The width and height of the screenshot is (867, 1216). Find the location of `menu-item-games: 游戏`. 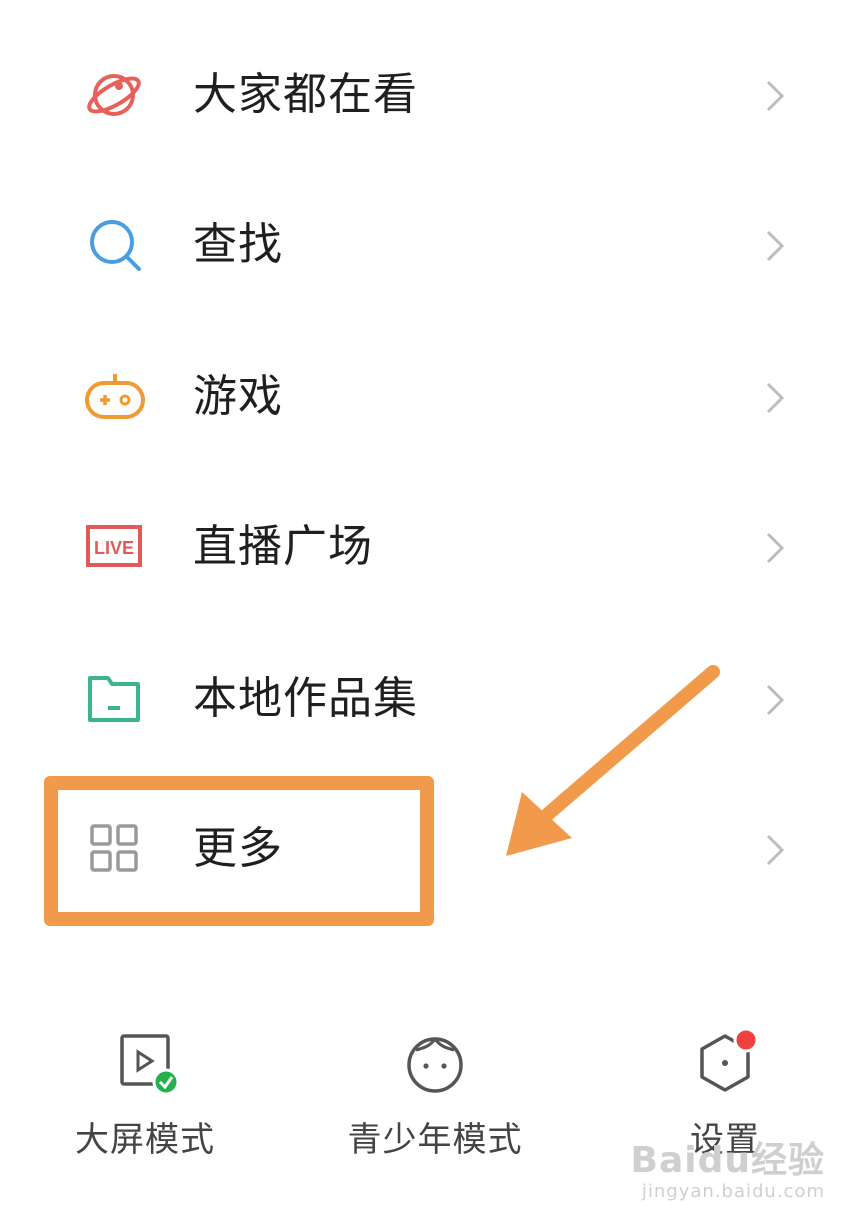

menu-item-games: 游戏 is located at coordinates (433, 397).